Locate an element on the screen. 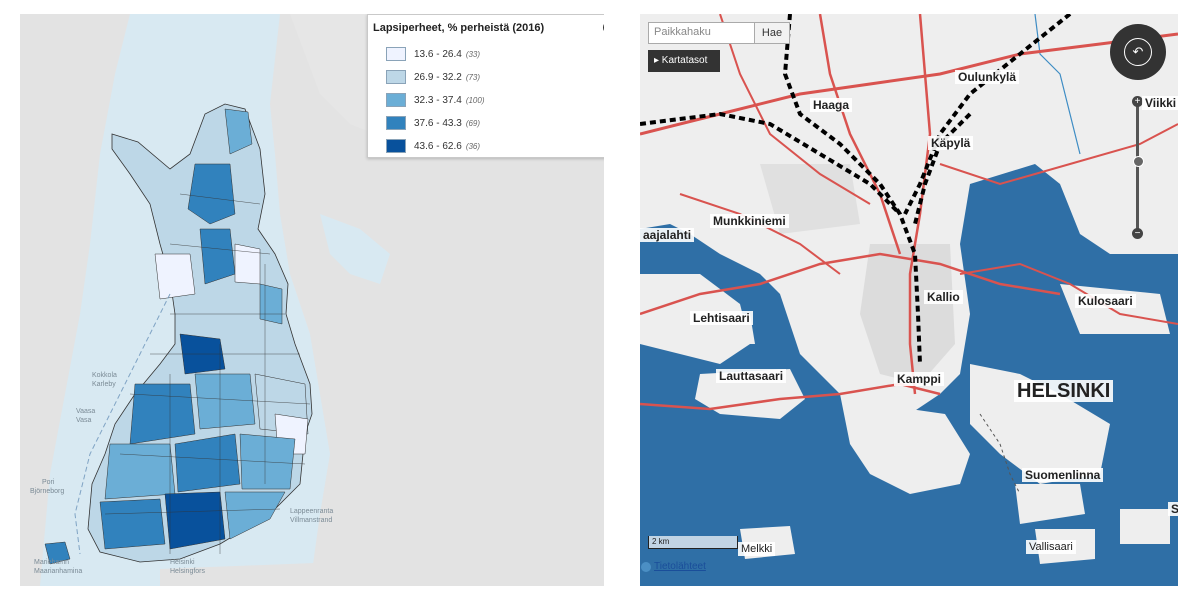  legend-count: (36) is located at coordinates (473, 146).